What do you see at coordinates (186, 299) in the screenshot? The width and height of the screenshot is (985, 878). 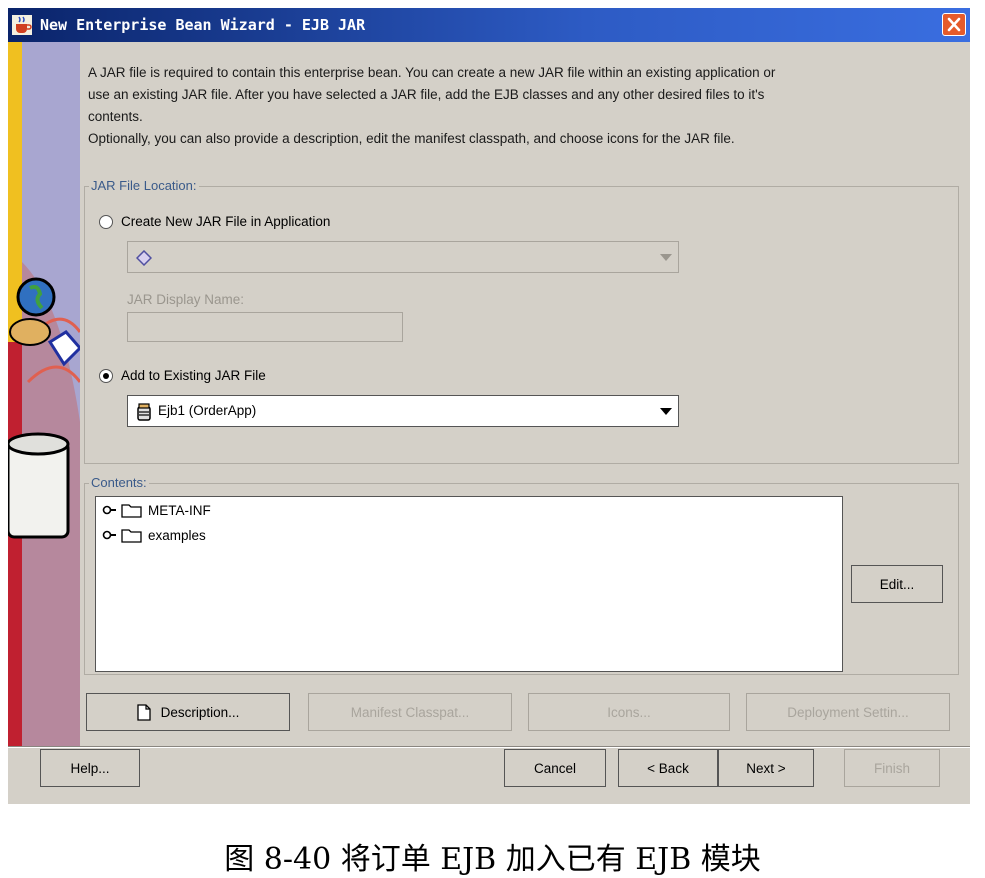 I see `jar-display-name-label: JAR Display Name:` at bounding box center [186, 299].